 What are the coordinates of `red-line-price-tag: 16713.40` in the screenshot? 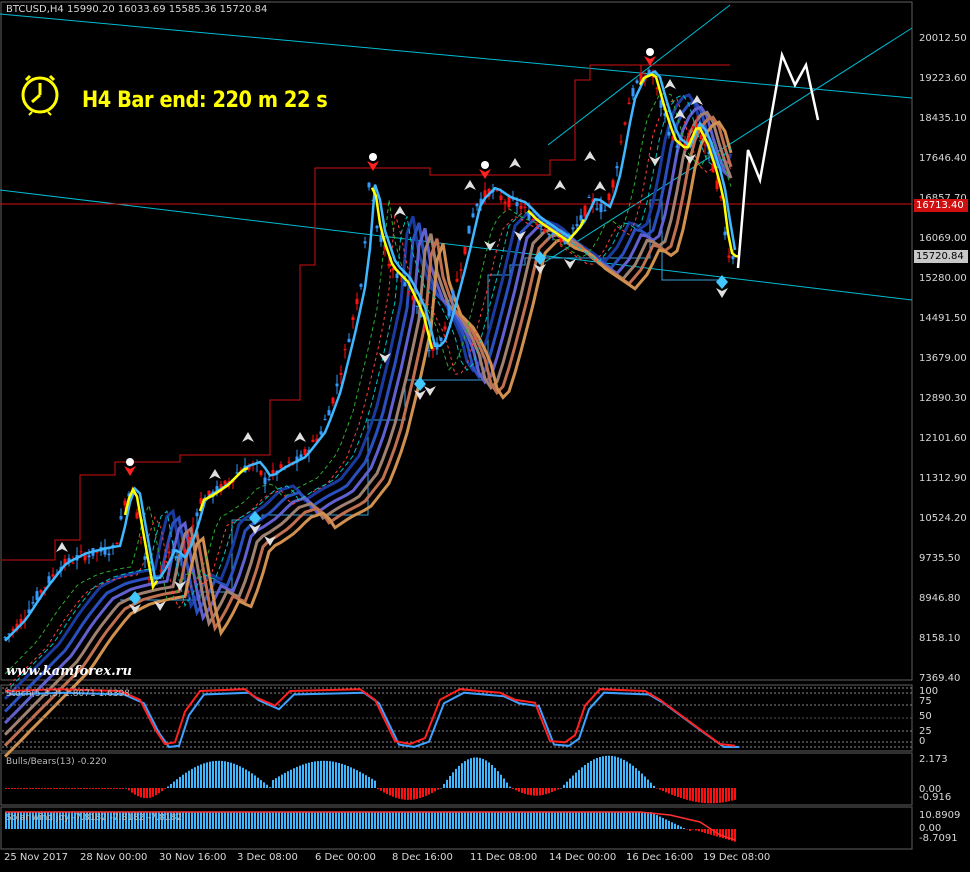 It's located at (941, 205).